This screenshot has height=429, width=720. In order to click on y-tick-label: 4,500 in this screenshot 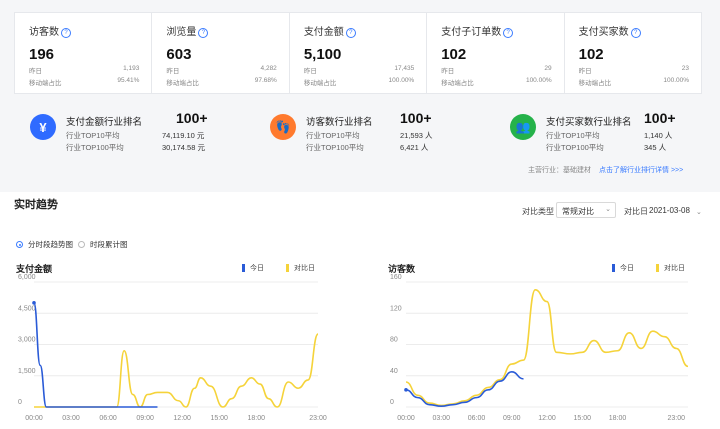, I will do `click(27, 308)`.